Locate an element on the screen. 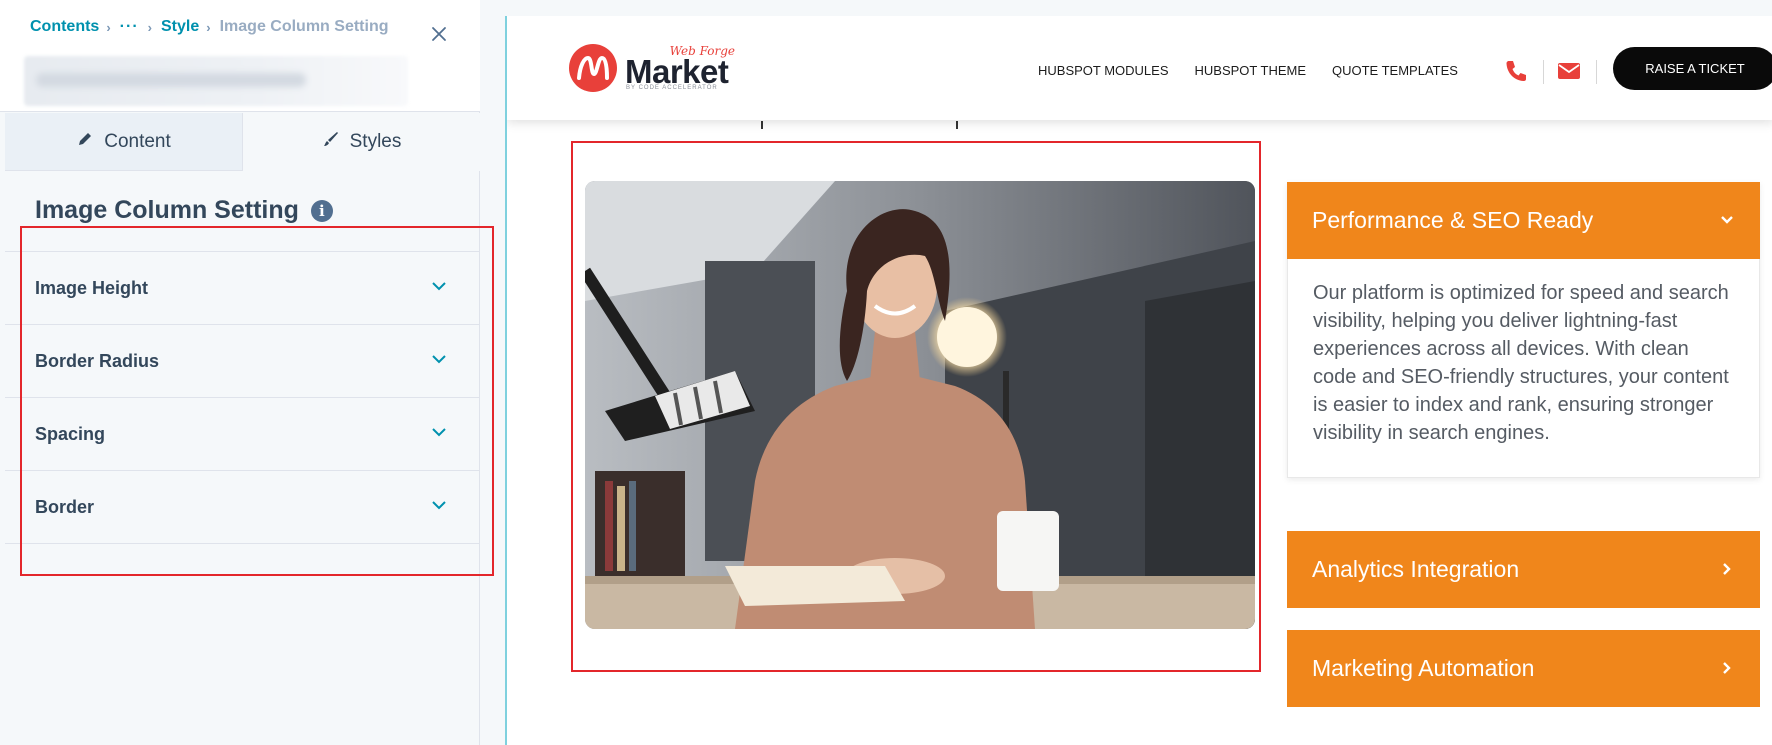 Image resolution: width=1772 pixels, height=745 pixels. accordion-spacer is located at coordinates (242, 560).